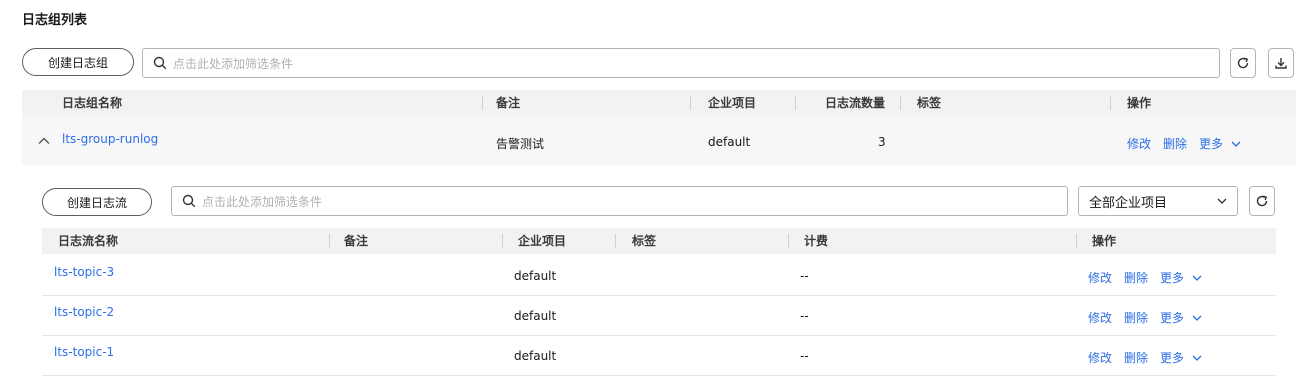  I want to click on create-log-stream-button: 创建日志流, so click(97, 202).